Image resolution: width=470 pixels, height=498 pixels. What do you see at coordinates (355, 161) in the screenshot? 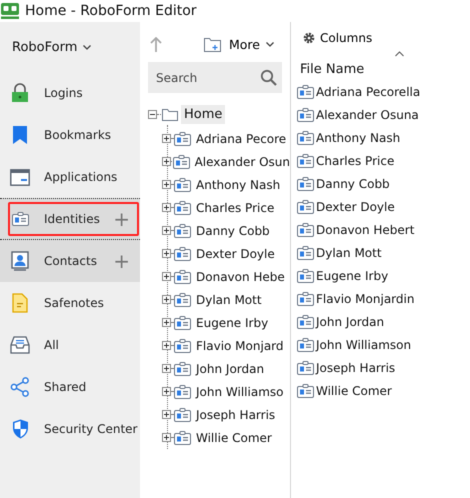
I see `file-name: Charles Price` at bounding box center [355, 161].